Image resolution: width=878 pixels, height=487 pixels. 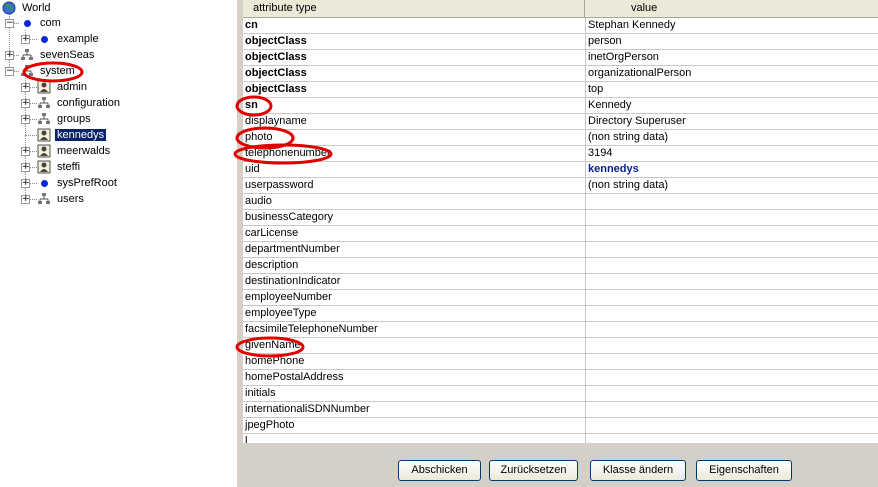 What do you see at coordinates (414, 233) in the screenshot?
I see `attribute-type-cell: carLicense` at bounding box center [414, 233].